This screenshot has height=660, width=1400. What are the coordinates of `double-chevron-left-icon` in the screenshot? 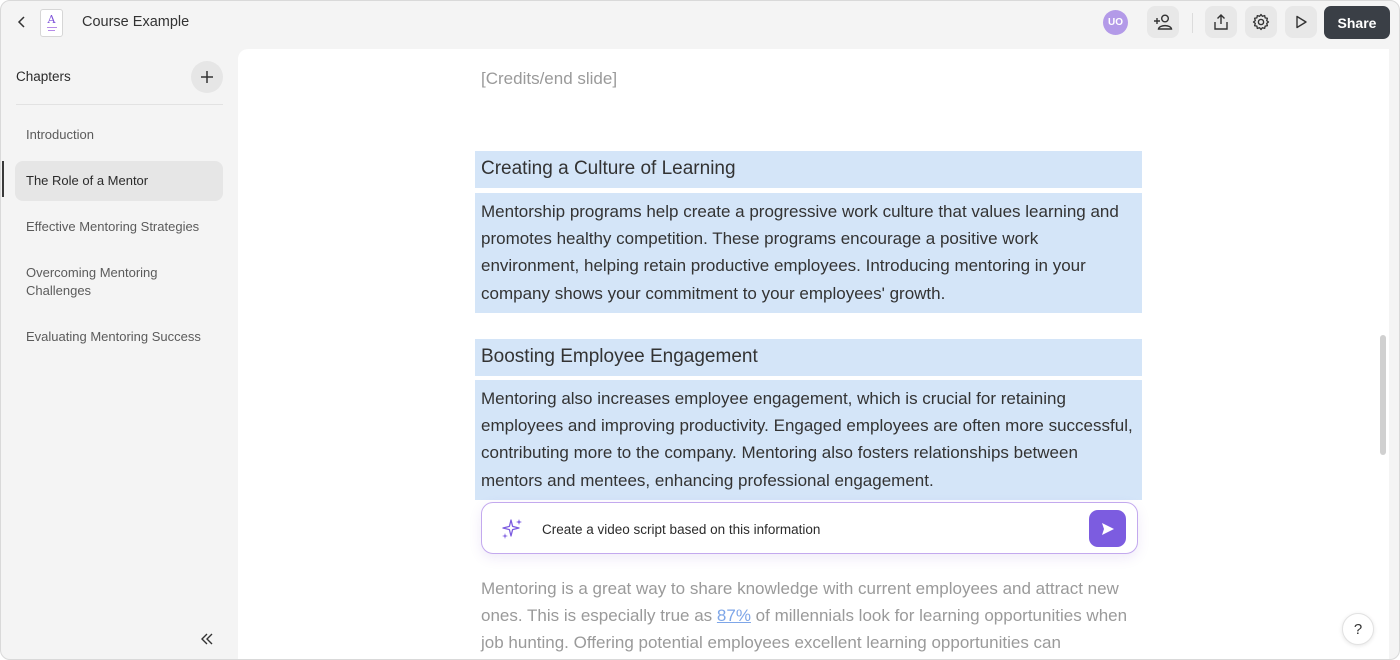 It's located at (207, 639).